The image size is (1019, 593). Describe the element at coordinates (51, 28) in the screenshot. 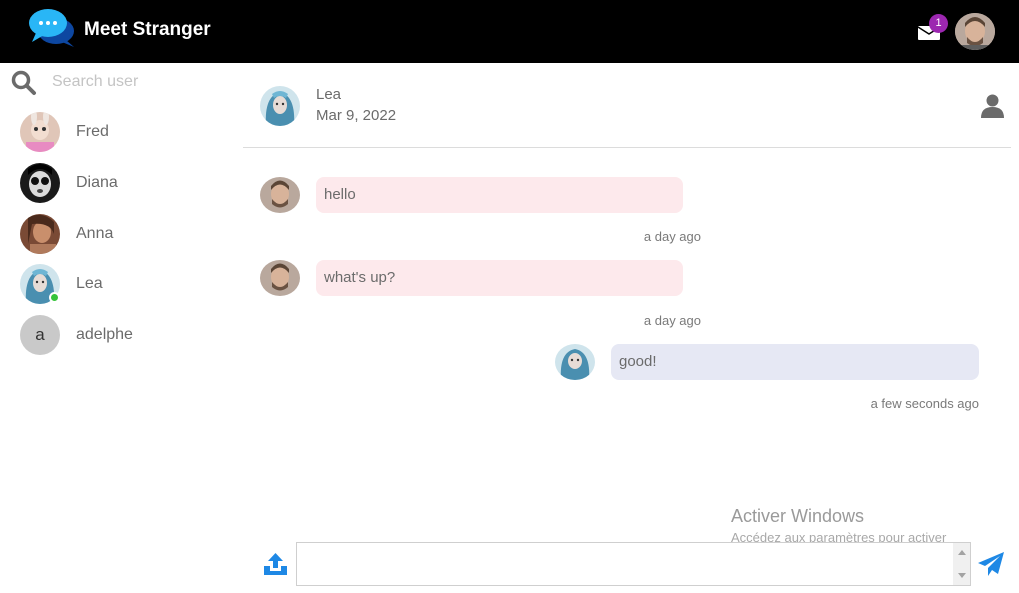

I see `chat-bubbles-logo-icon` at that location.